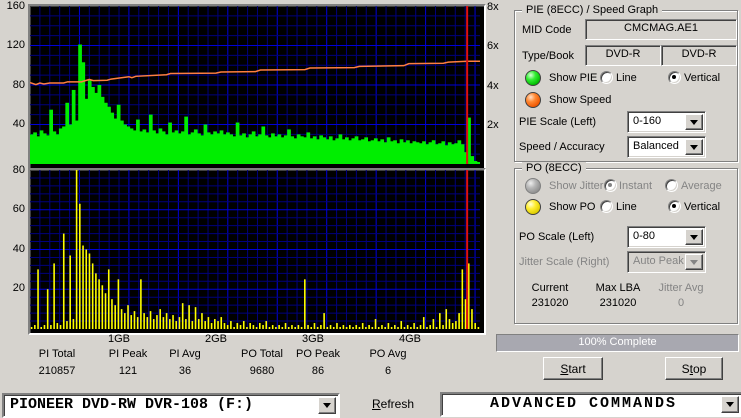 The height and width of the screenshot is (418, 741). I want to click on po-scale-label: PO Scale (Left), so click(557, 237).